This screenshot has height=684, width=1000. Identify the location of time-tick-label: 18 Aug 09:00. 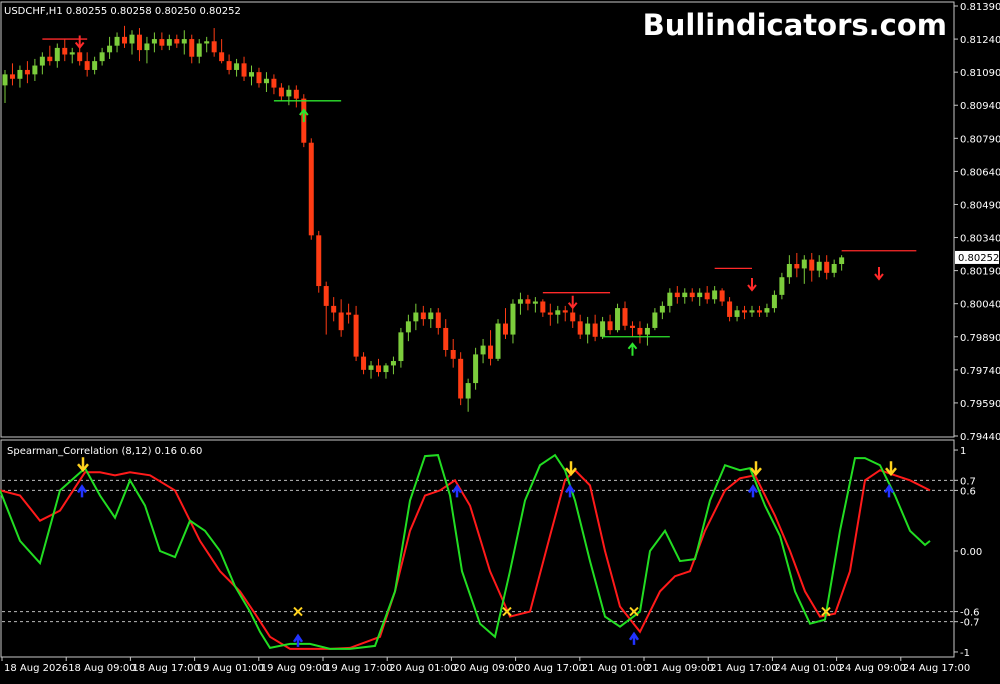
(101, 668).